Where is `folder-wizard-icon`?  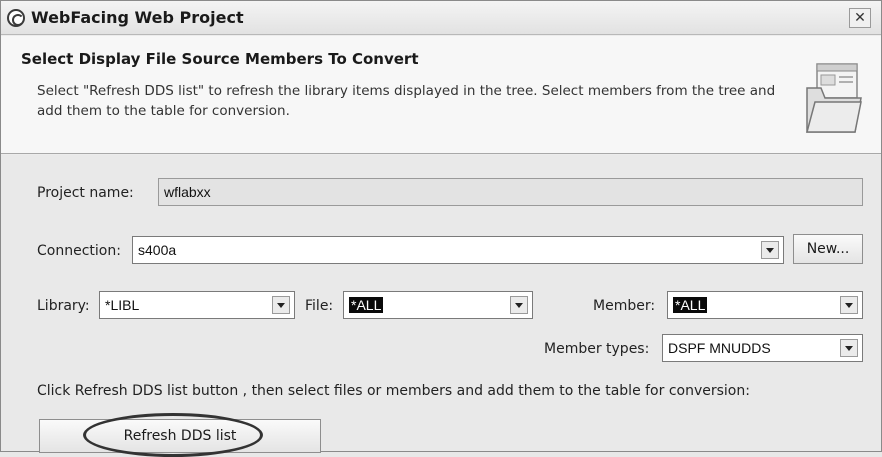
folder-wizard-icon is located at coordinates (834, 98).